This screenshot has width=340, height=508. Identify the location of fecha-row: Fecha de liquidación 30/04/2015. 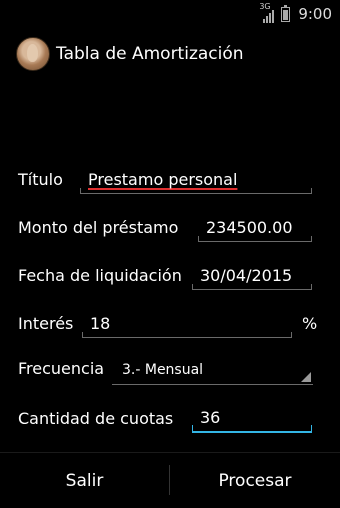
(168, 279).